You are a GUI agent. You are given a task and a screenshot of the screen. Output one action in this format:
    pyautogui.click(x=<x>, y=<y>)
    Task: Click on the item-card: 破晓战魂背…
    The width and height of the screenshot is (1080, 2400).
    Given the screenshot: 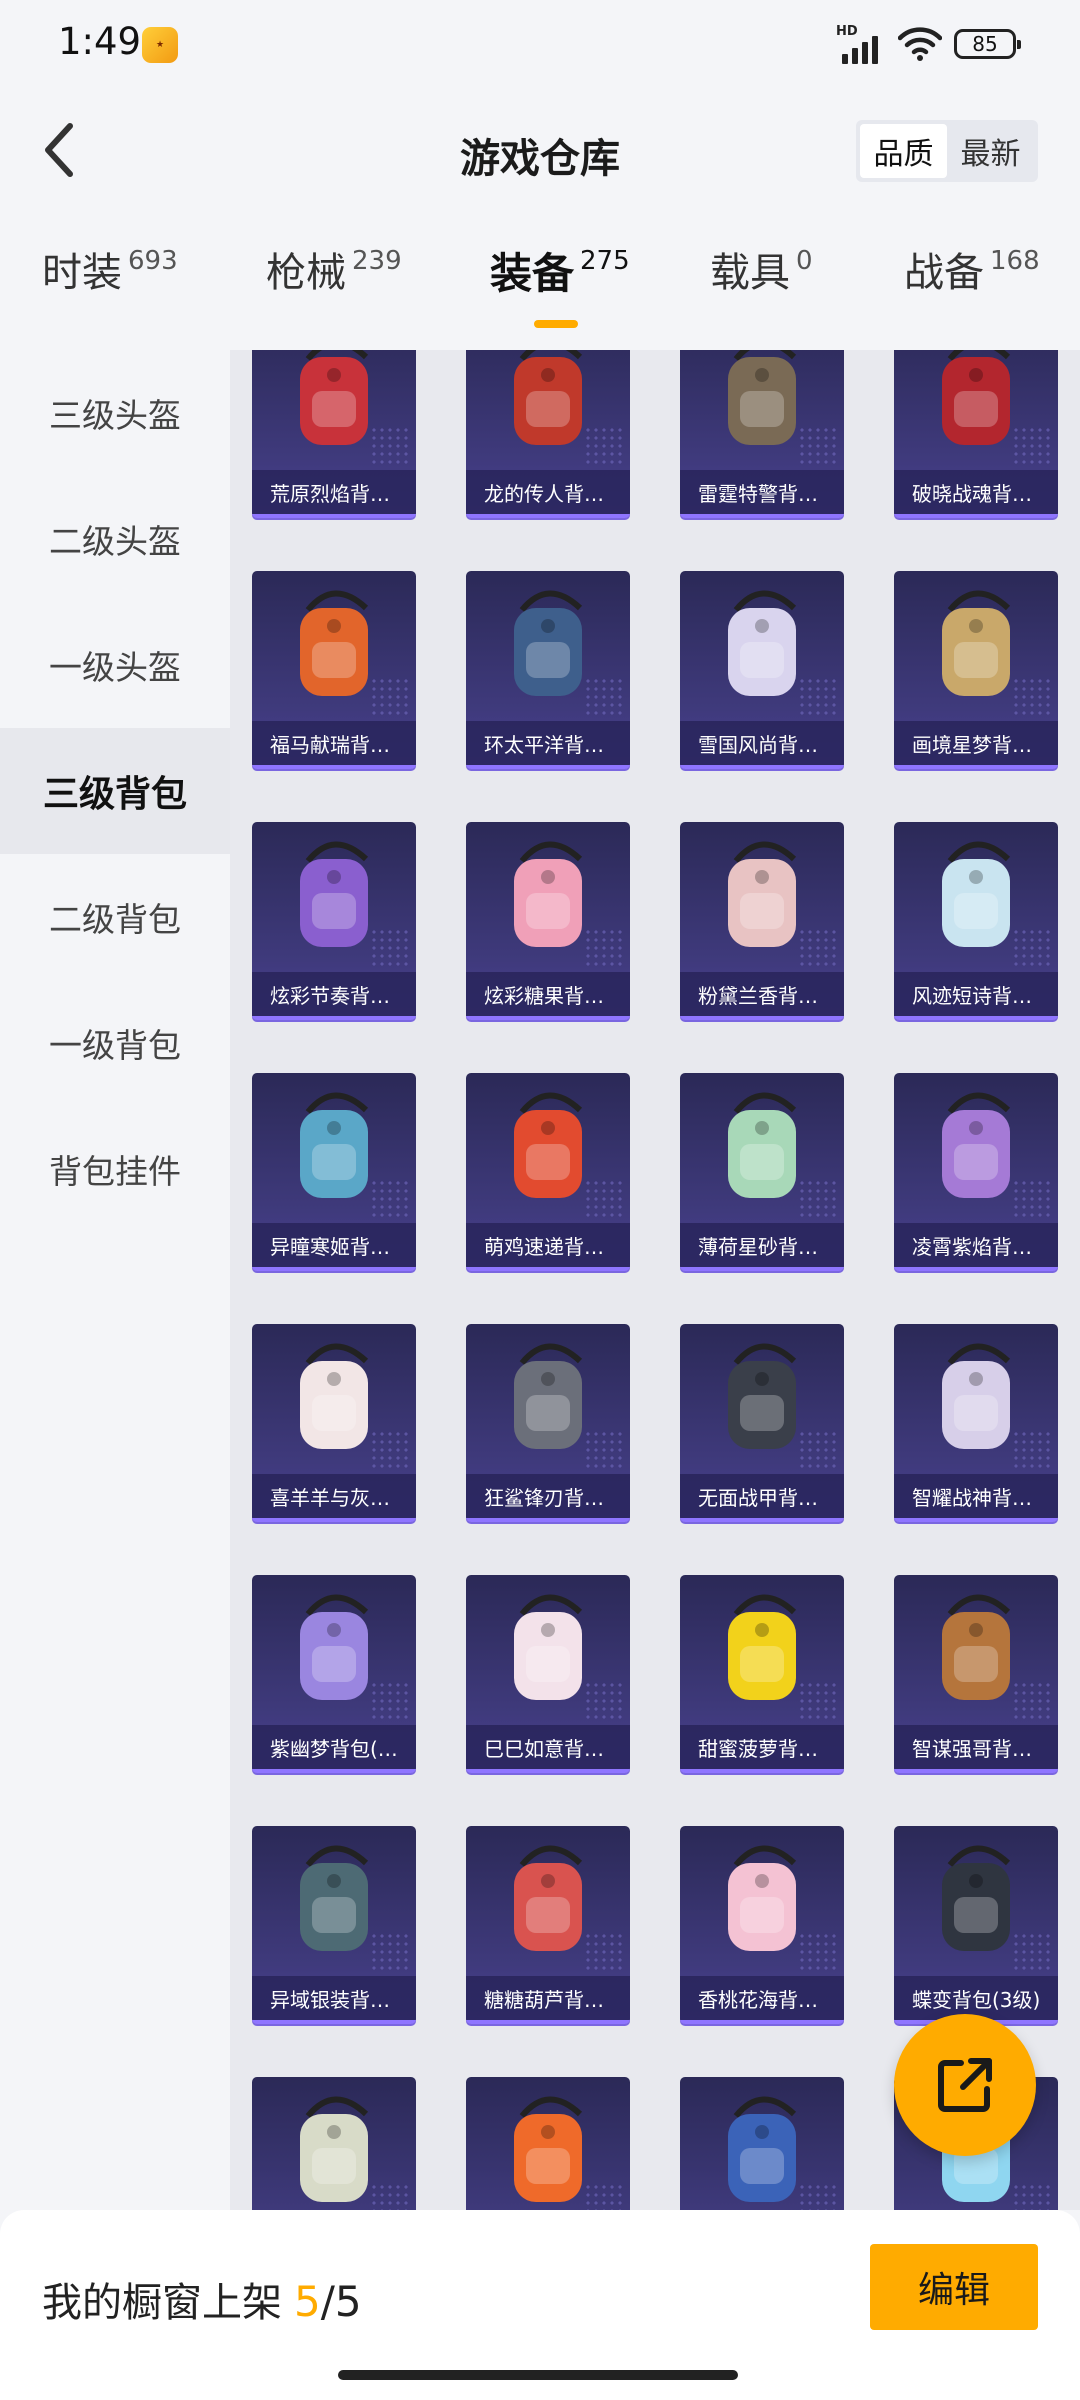 What is the action you would take?
    pyautogui.click(x=976, y=434)
    